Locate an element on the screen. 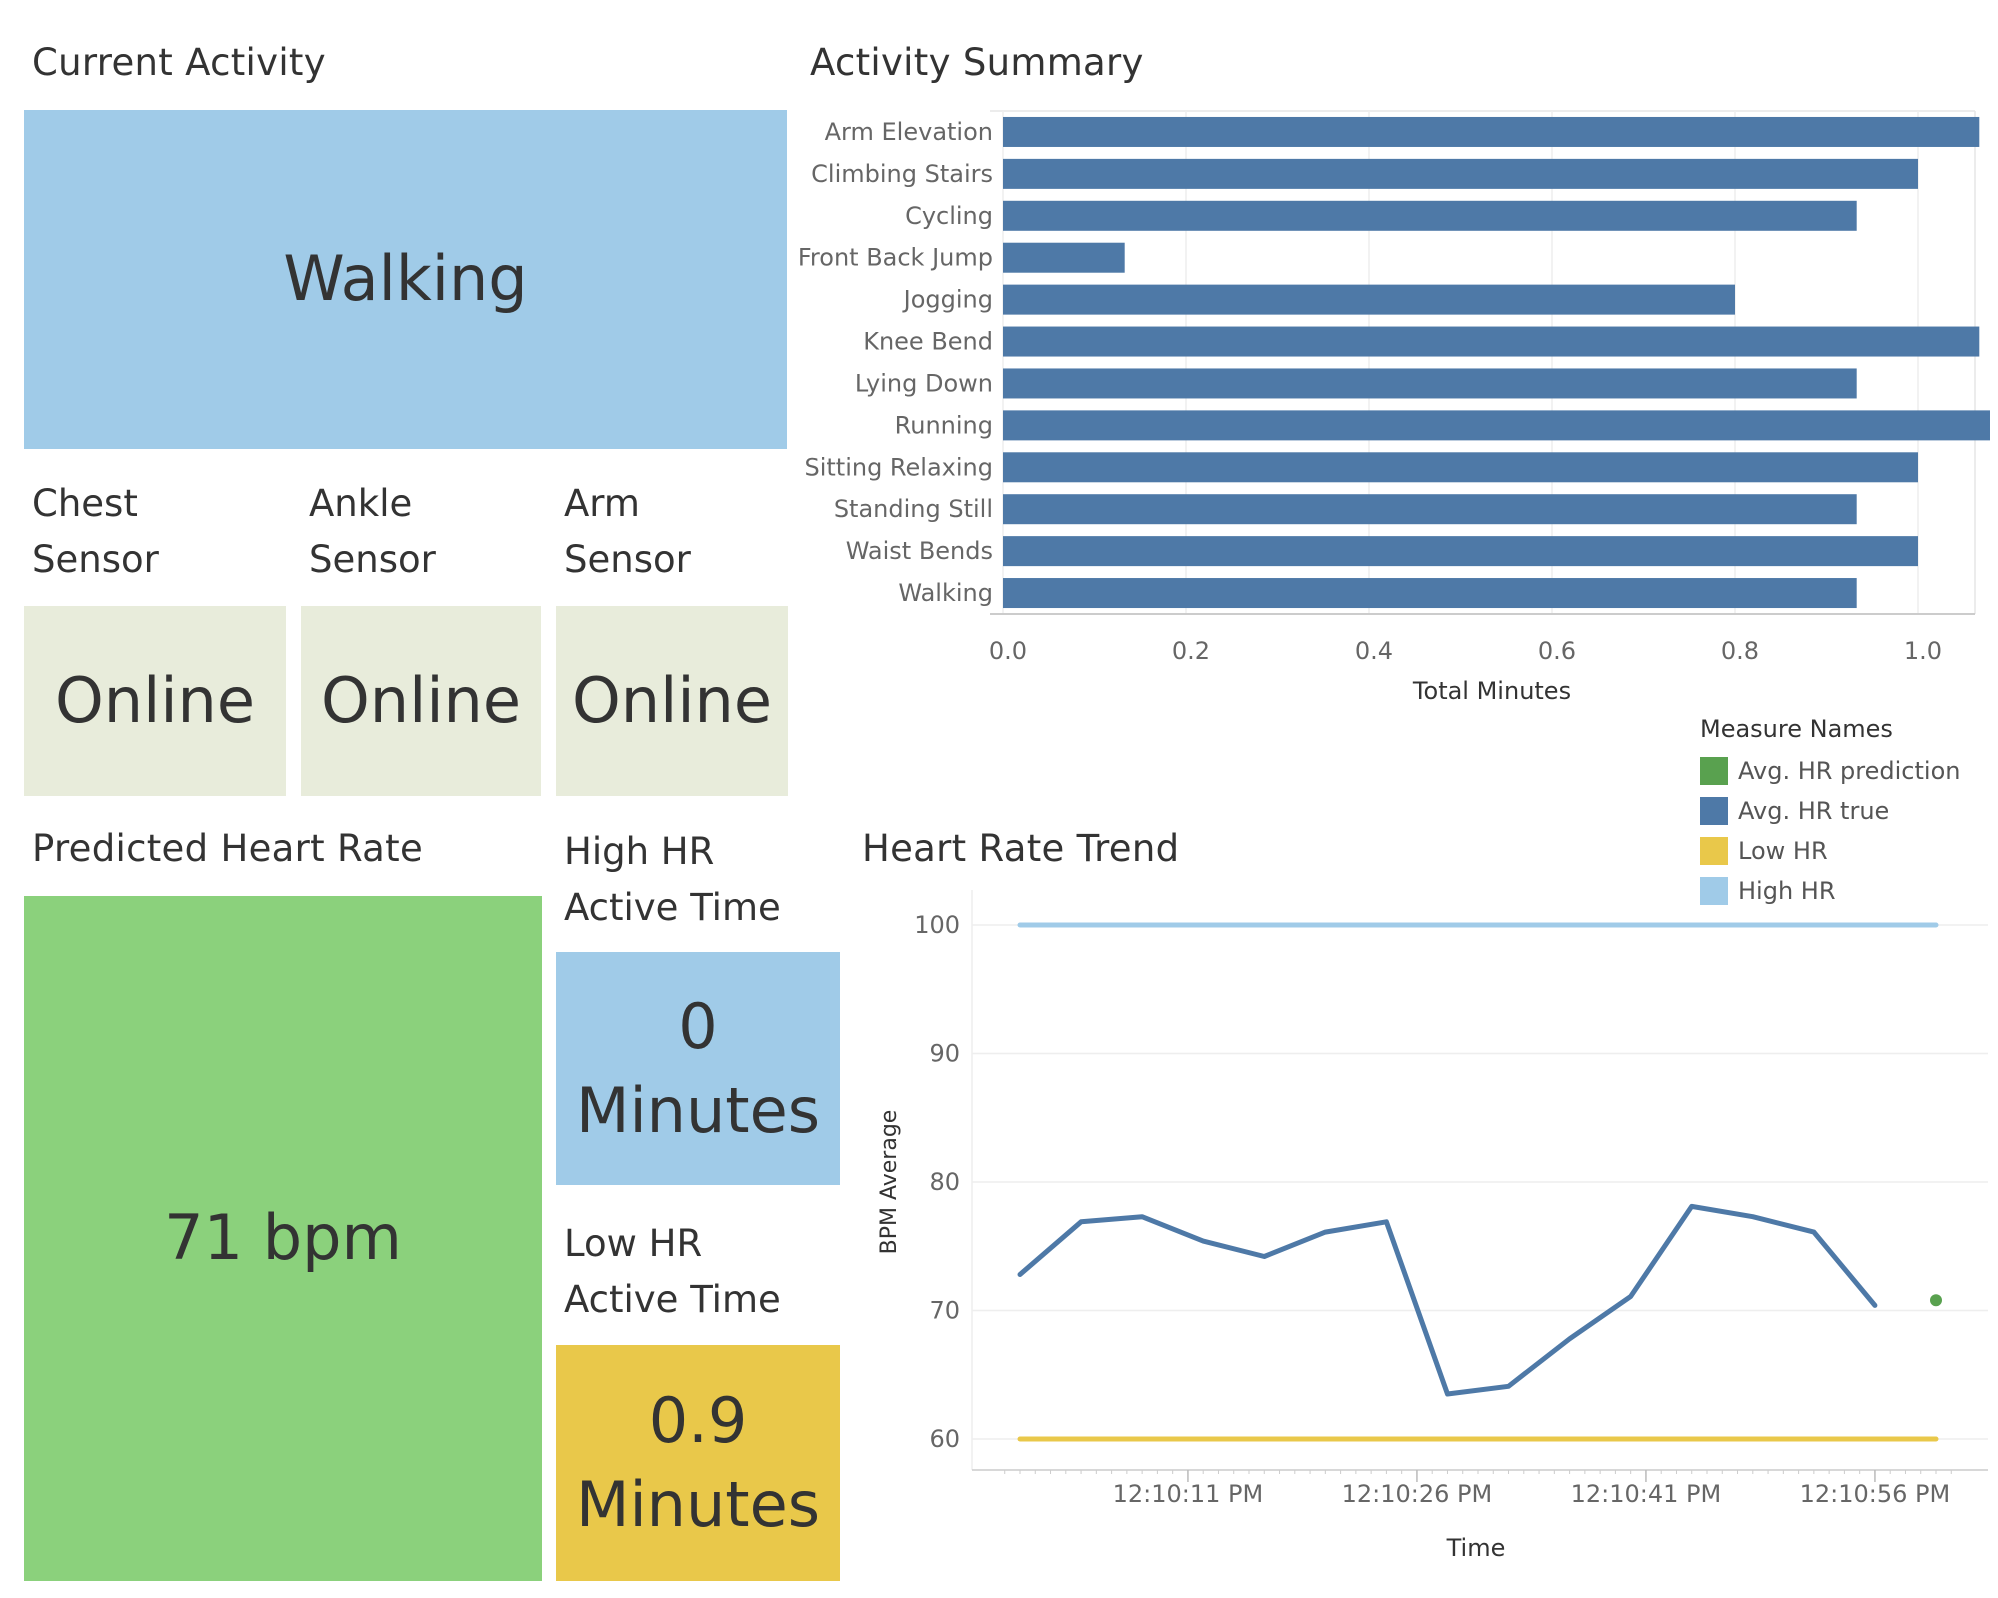 The width and height of the screenshot is (1998, 1598). heart-rate-trend-title: Heart Rate Trend is located at coordinates (1021, 848).